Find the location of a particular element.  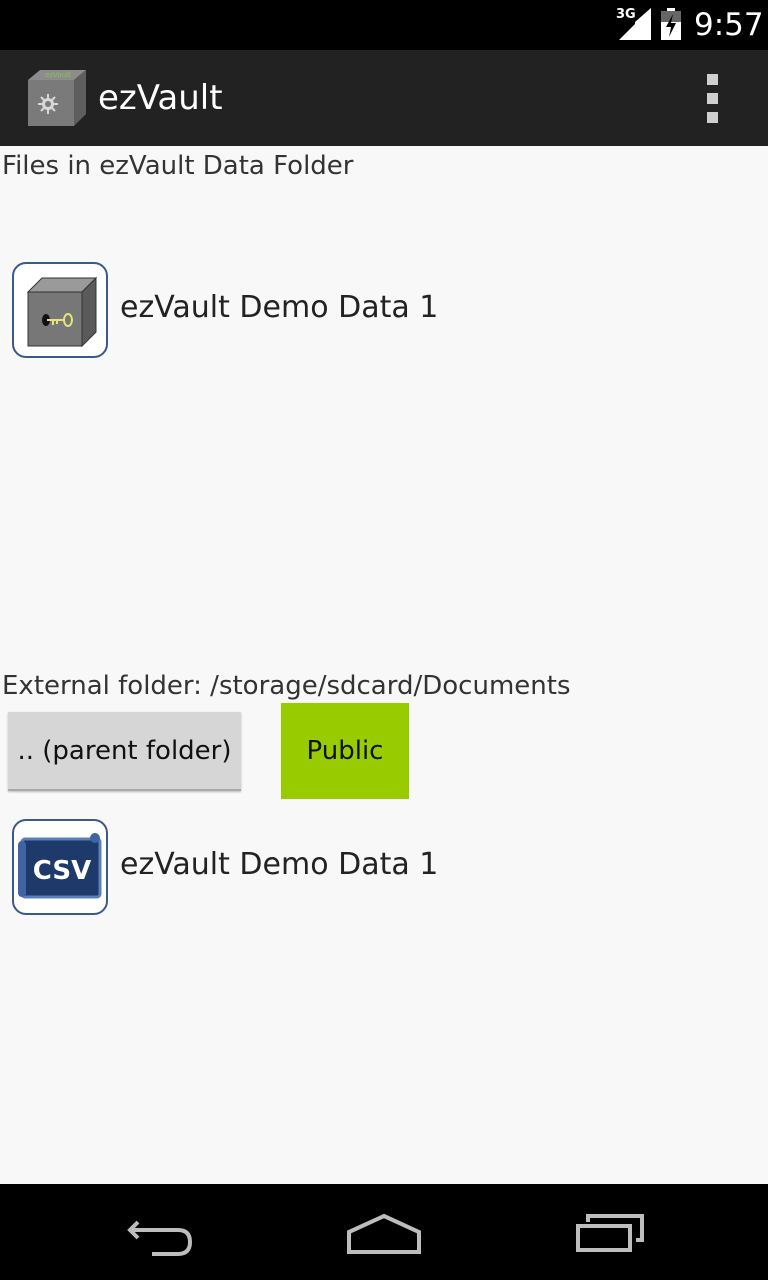

action-bar: ezVault ezVault is located at coordinates (384, 98).